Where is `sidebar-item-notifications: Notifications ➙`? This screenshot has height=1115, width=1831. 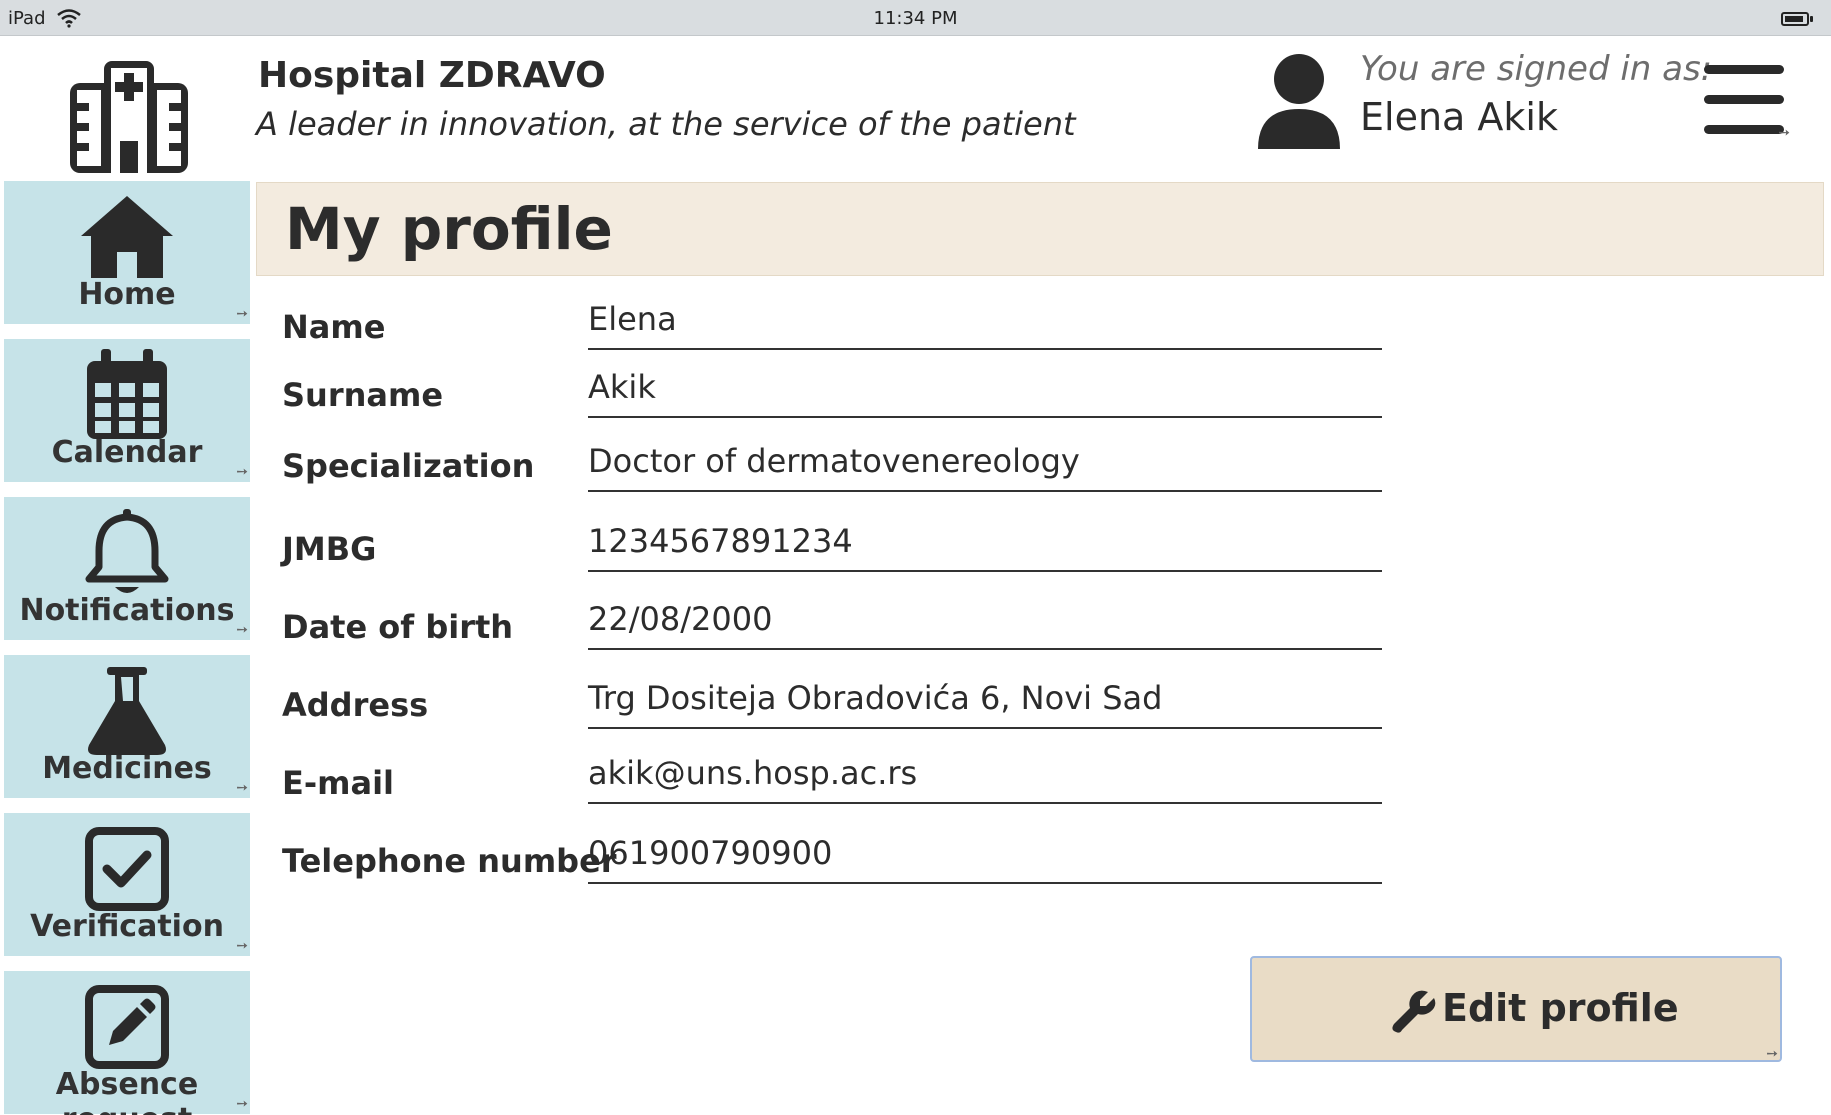 sidebar-item-notifications: Notifications ➙ is located at coordinates (127, 568).